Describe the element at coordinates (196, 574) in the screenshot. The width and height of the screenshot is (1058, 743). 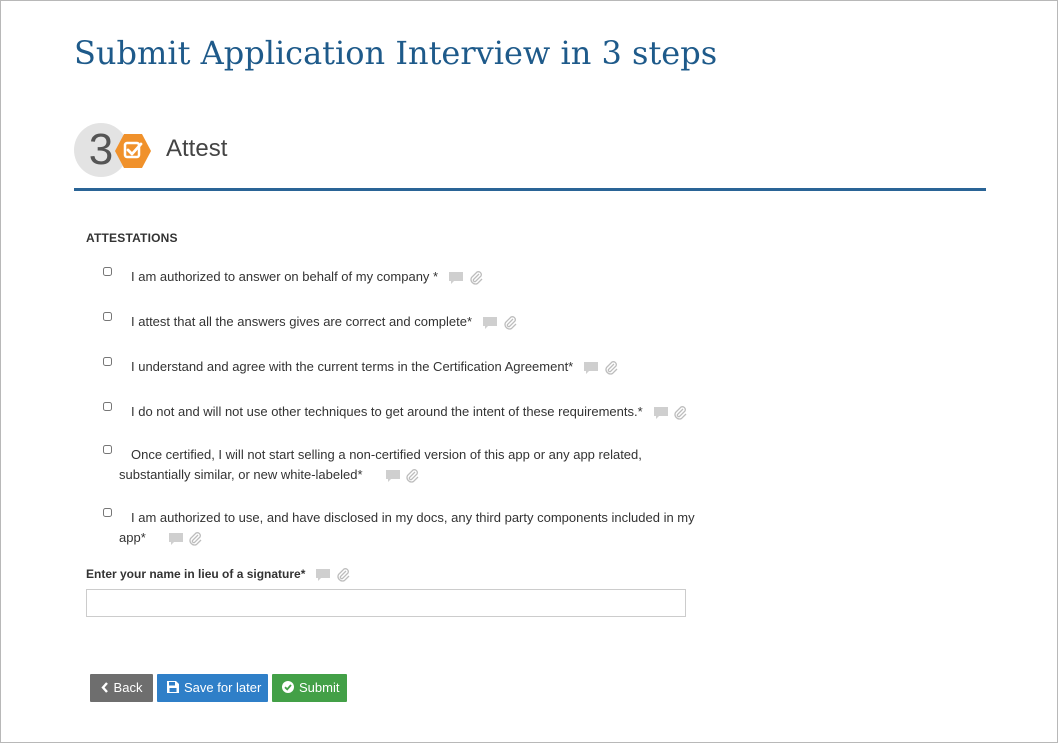
I see `signature-label: Enter your name in lieu of a signature*` at that location.